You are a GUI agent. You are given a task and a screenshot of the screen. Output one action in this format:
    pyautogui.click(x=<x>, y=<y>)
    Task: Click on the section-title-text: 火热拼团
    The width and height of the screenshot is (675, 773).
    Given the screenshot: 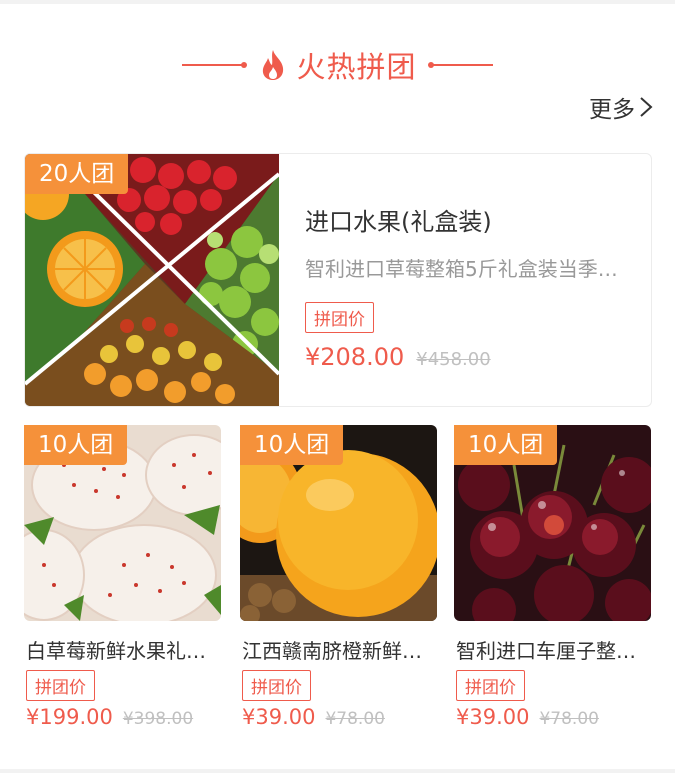 What is the action you would take?
    pyautogui.click(x=356, y=67)
    